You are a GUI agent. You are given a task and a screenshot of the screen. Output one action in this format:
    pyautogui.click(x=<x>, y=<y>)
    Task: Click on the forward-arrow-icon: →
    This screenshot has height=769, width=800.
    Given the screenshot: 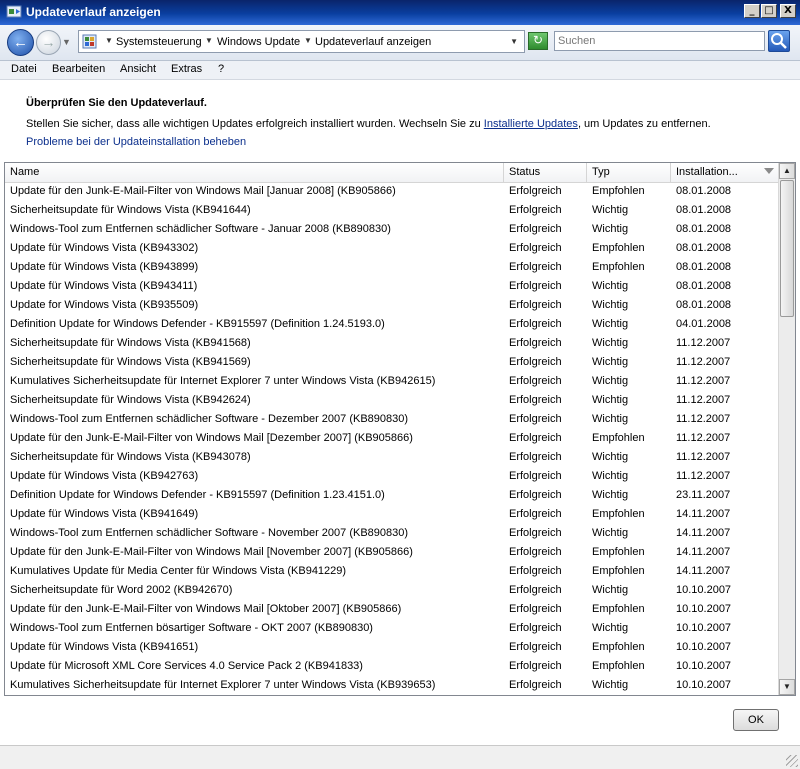 What is the action you would take?
    pyautogui.click(x=48, y=42)
    